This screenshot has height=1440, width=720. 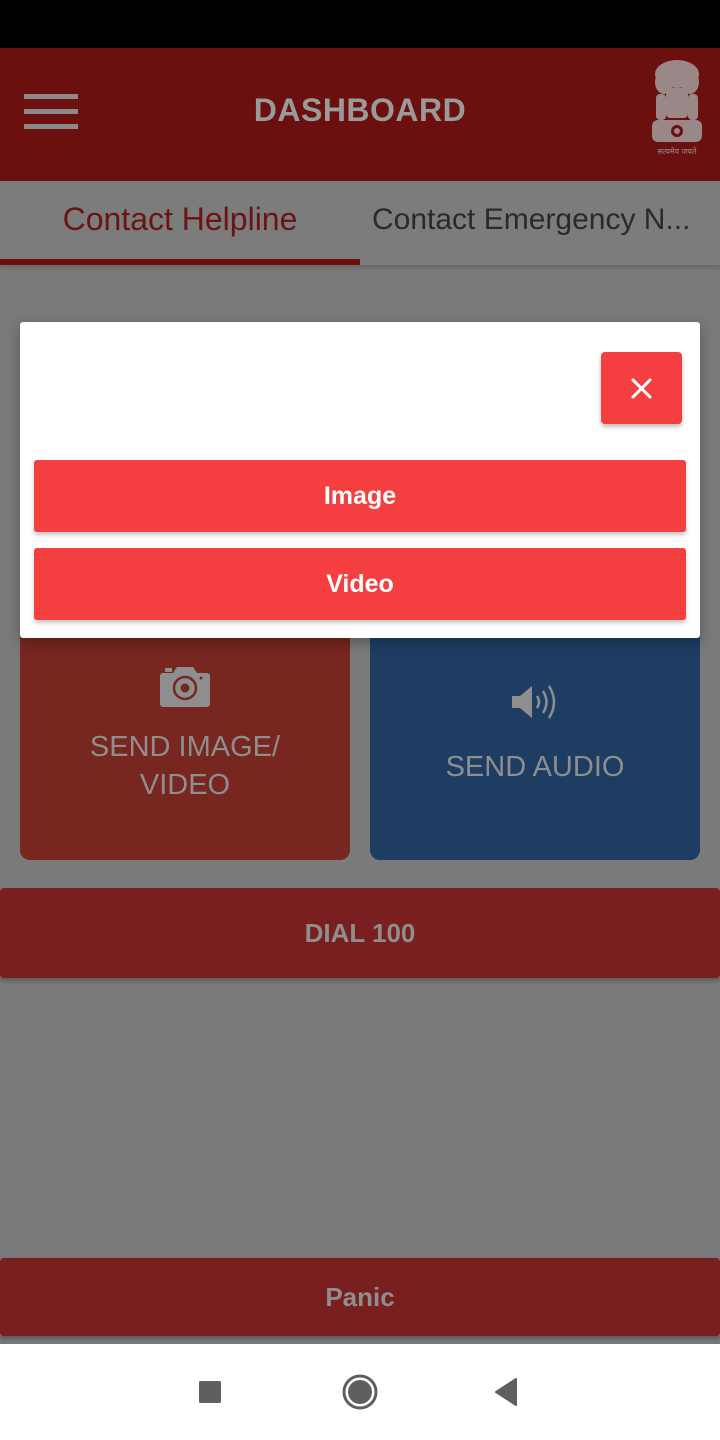 What do you see at coordinates (535, 767) in the screenshot?
I see `tile-label: SEND AUDIO` at bounding box center [535, 767].